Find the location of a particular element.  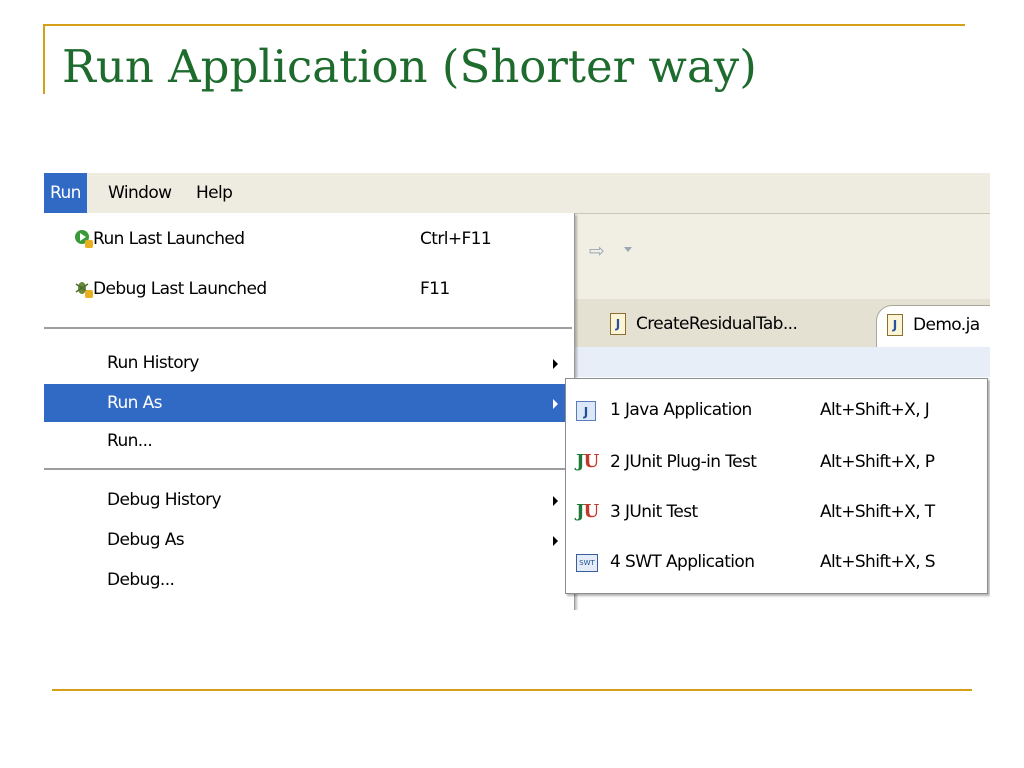

title-rule-left is located at coordinates (44, 59).